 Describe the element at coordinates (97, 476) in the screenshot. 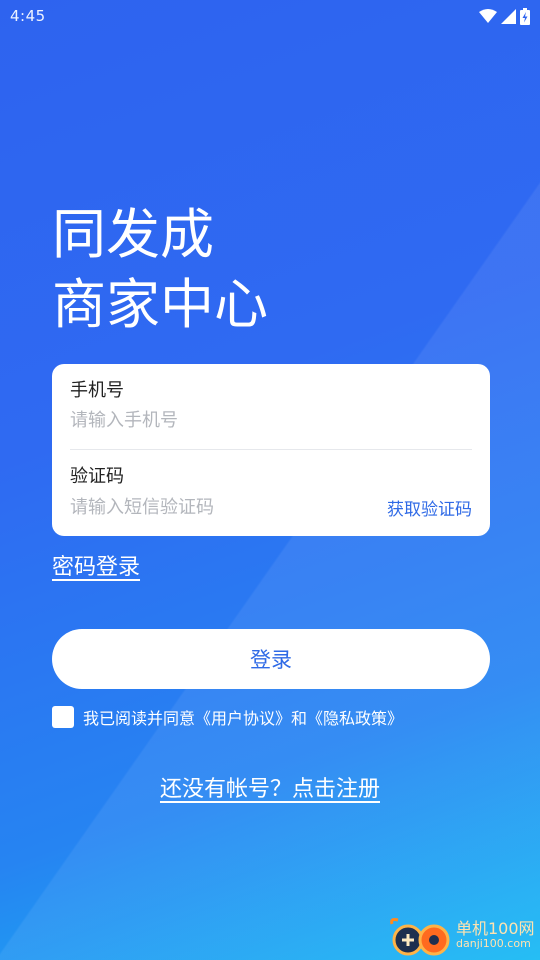

I see `code-label: 验证码` at that location.